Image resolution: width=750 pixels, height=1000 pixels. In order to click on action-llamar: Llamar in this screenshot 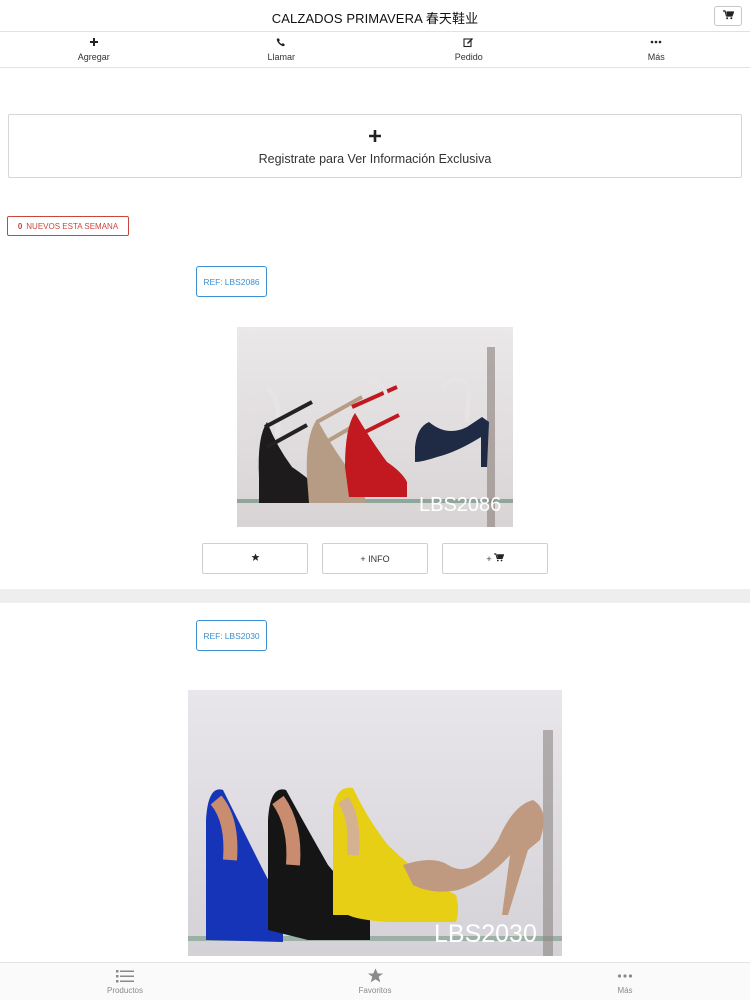, I will do `click(282, 49)`.